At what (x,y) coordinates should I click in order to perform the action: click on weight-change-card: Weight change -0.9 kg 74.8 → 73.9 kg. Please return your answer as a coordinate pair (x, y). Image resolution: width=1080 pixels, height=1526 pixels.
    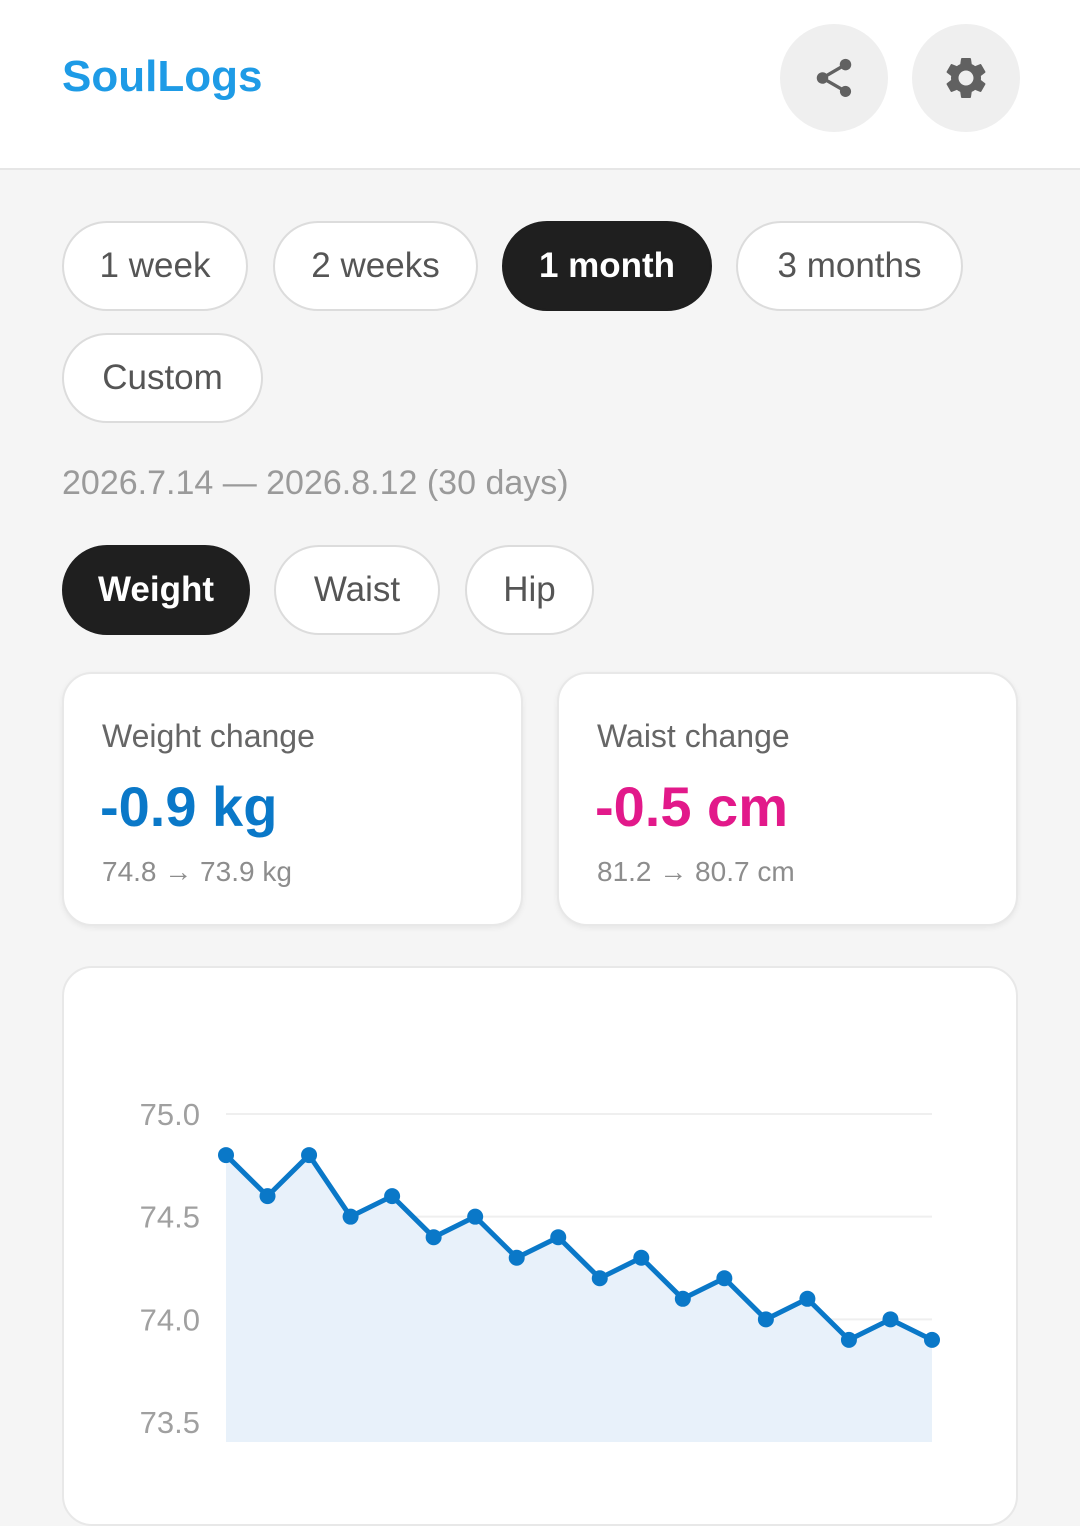
    Looking at the image, I should click on (292, 799).